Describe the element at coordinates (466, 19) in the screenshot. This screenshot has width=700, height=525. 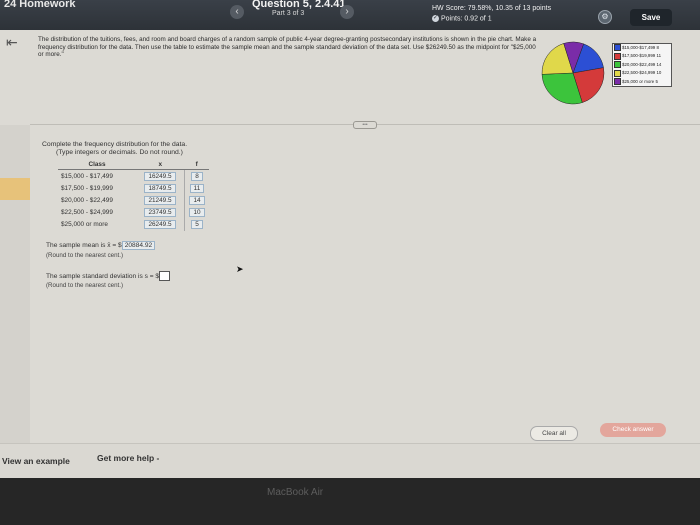
I see `points-text: Points: 0.92 of 1` at that location.